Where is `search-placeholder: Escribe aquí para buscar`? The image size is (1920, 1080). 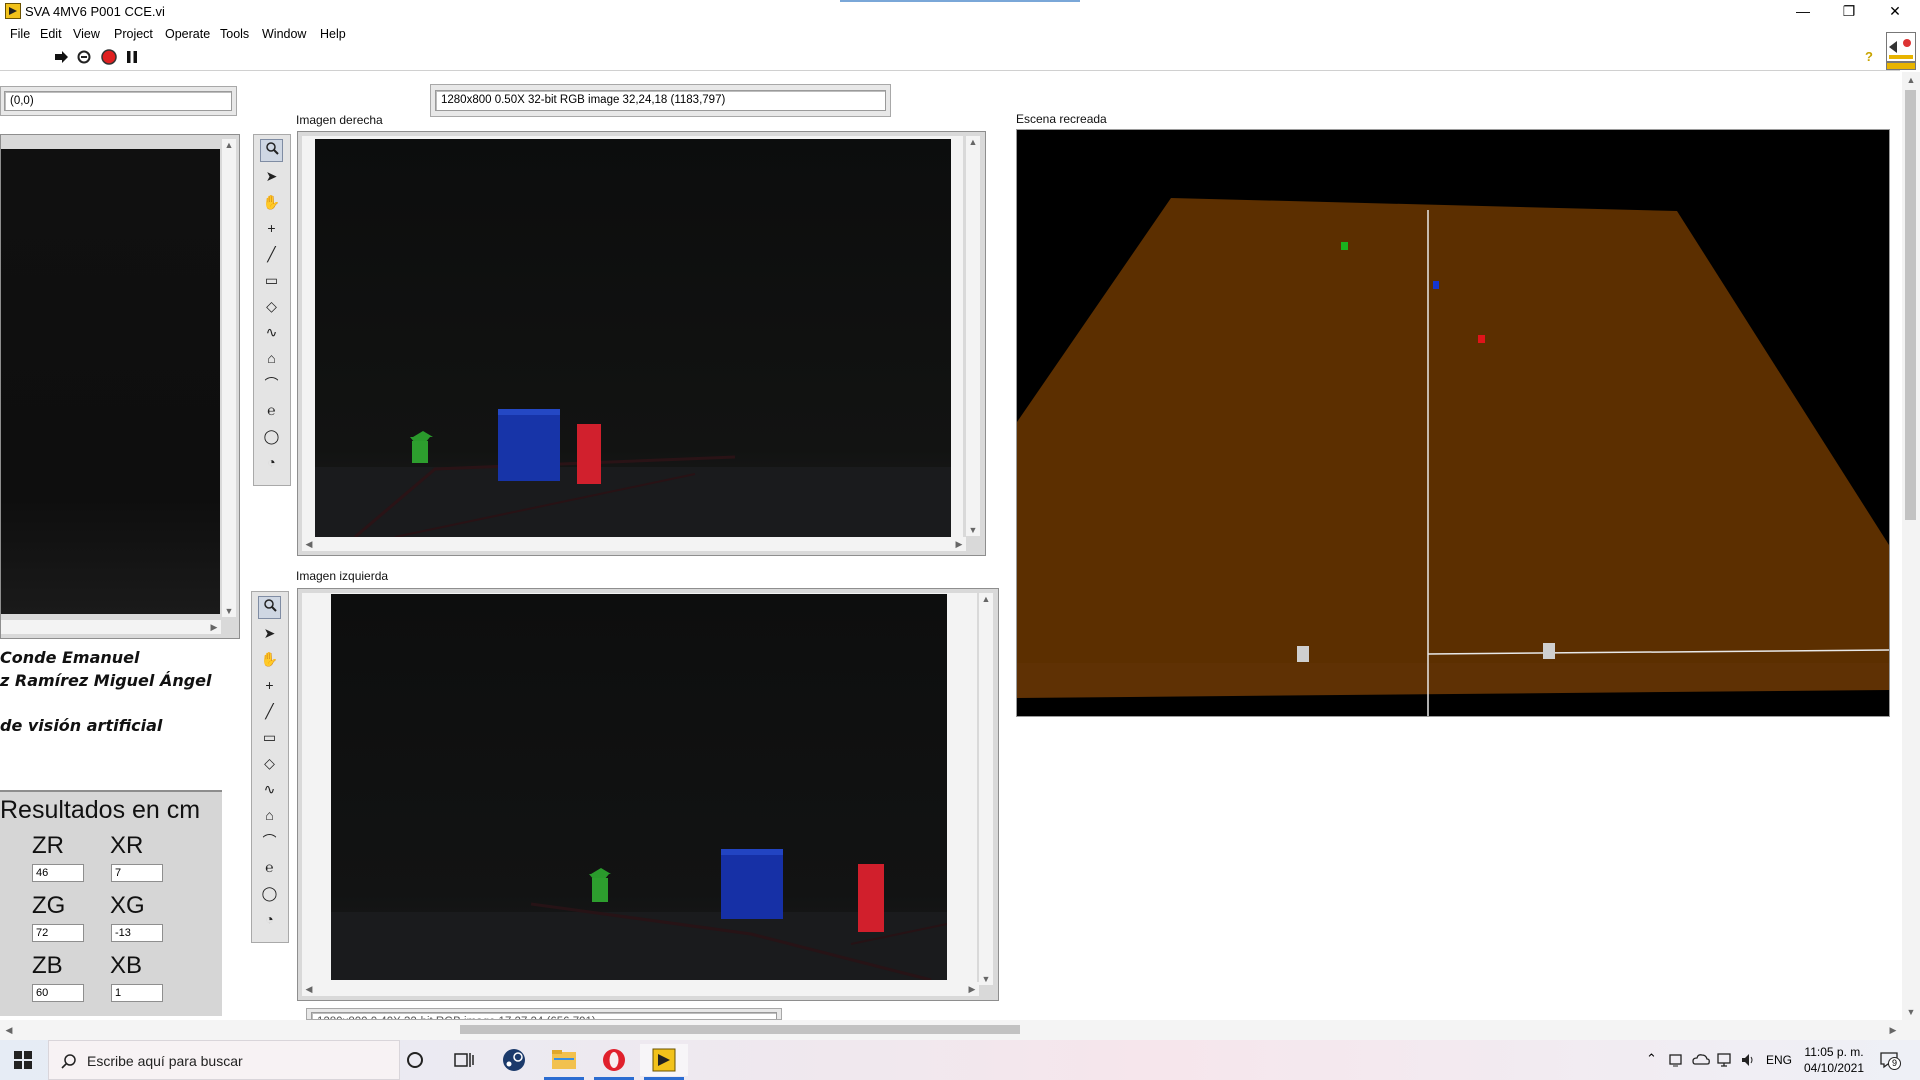
search-placeholder: Escribe aquí para buscar is located at coordinates (165, 1061).